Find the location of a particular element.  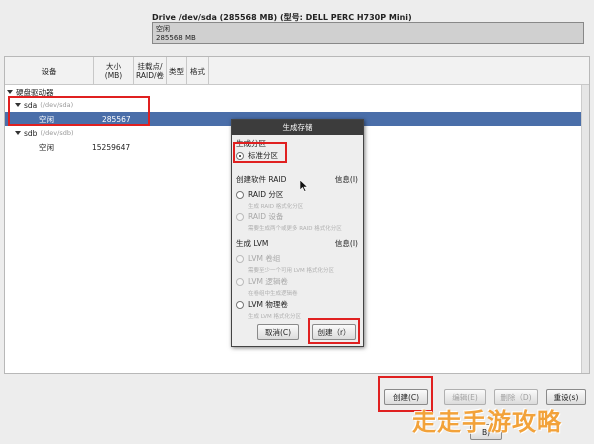

section-create-raid: 创建软件 RAID is located at coordinates (261, 179).